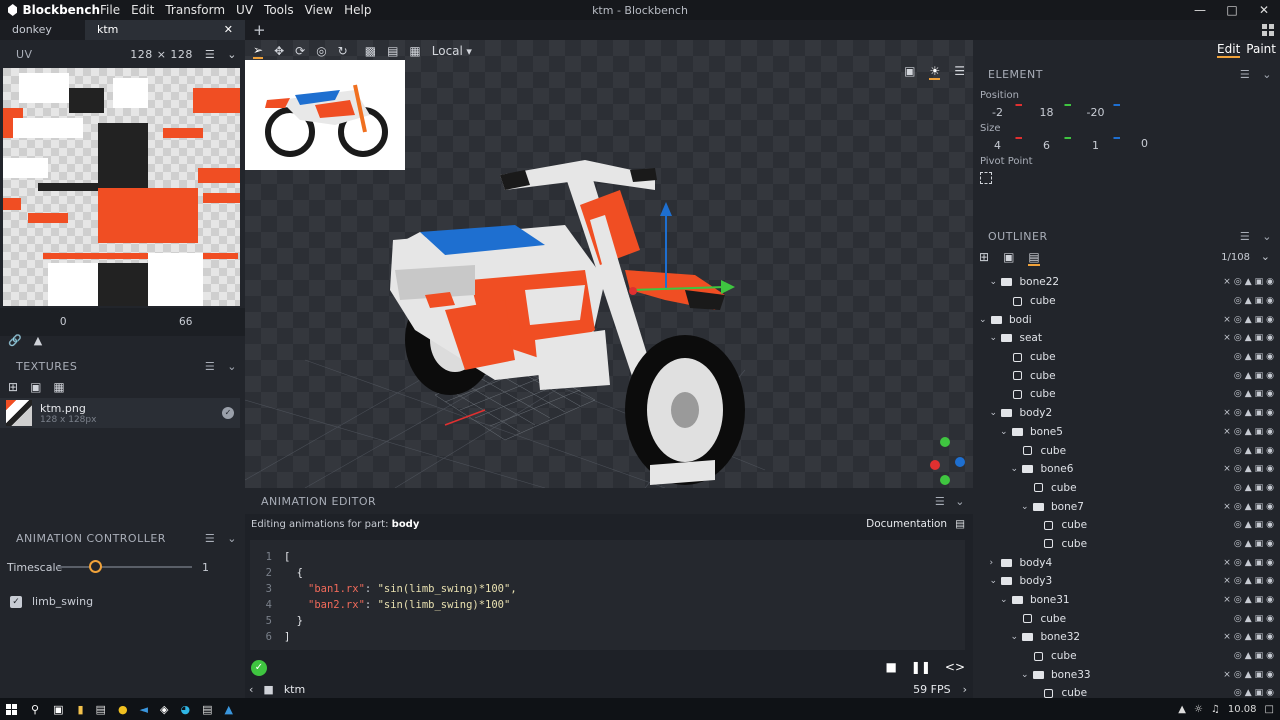 The width and height of the screenshot is (1280, 720). What do you see at coordinates (452, 51) in the screenshot?
I see `transform-space-select: Local ▾` at bounding box center [452, 51].